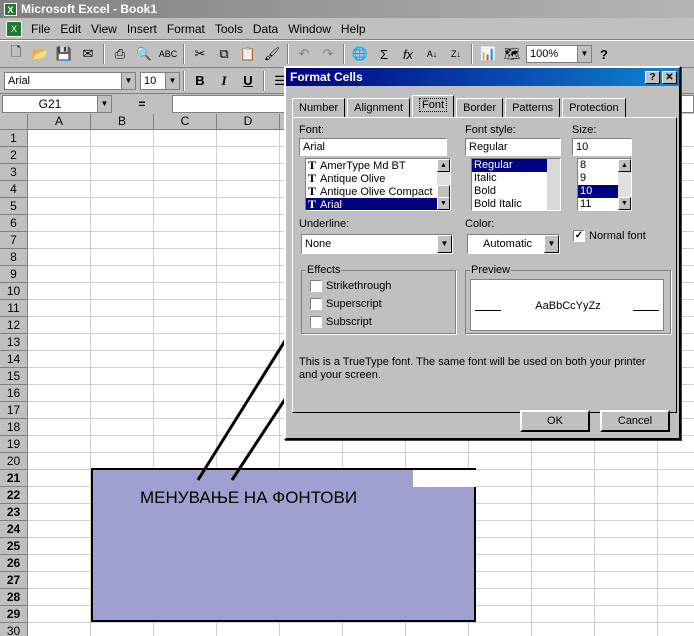 The width and height of the screenshot is (694, 636). Describe the element at coordinates (224, 54) in the screenshot. I see `copy-icon: ⧉` at that location.